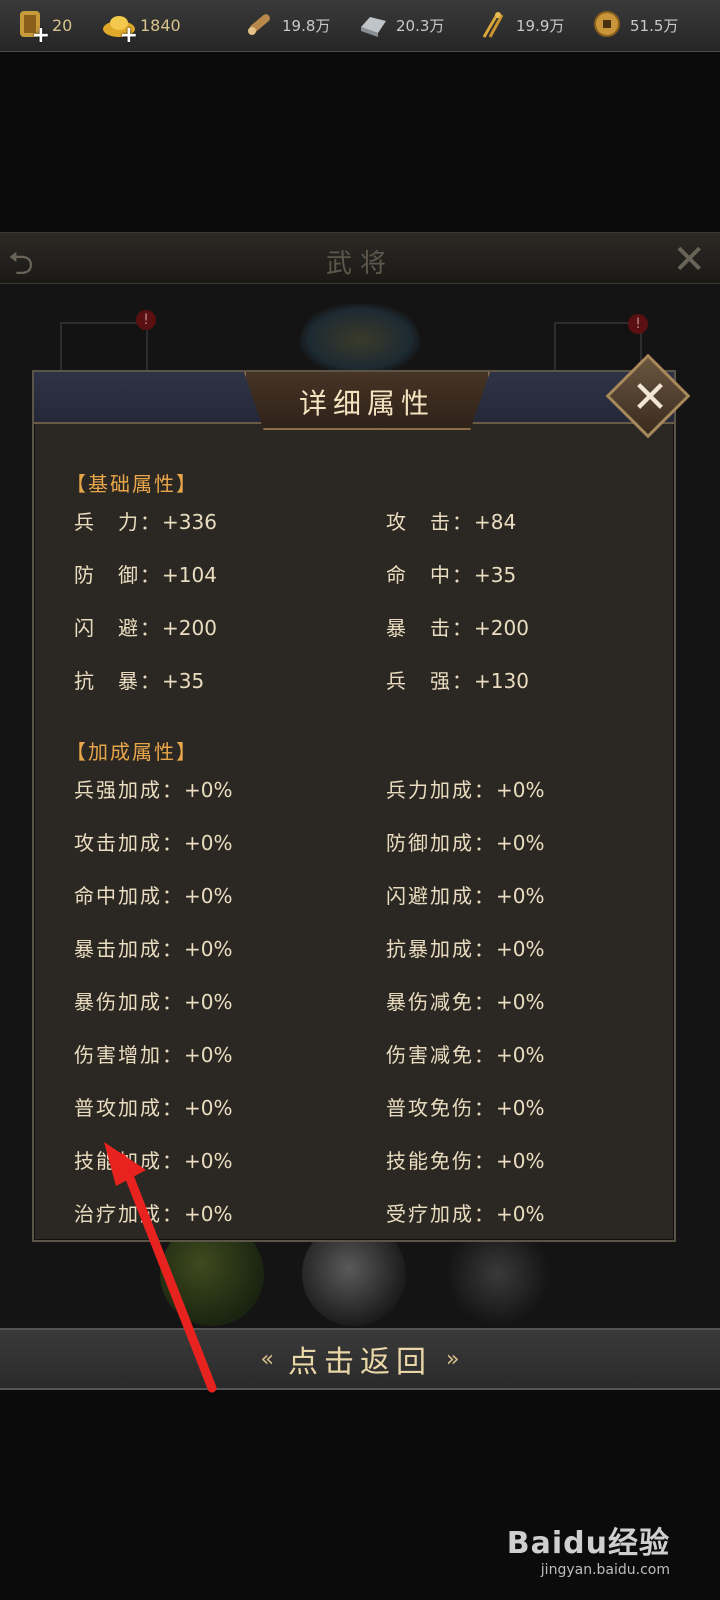 The image size is (720, 1600). I want to click on attribute-name: 兵力加成：, so click(441, 790).